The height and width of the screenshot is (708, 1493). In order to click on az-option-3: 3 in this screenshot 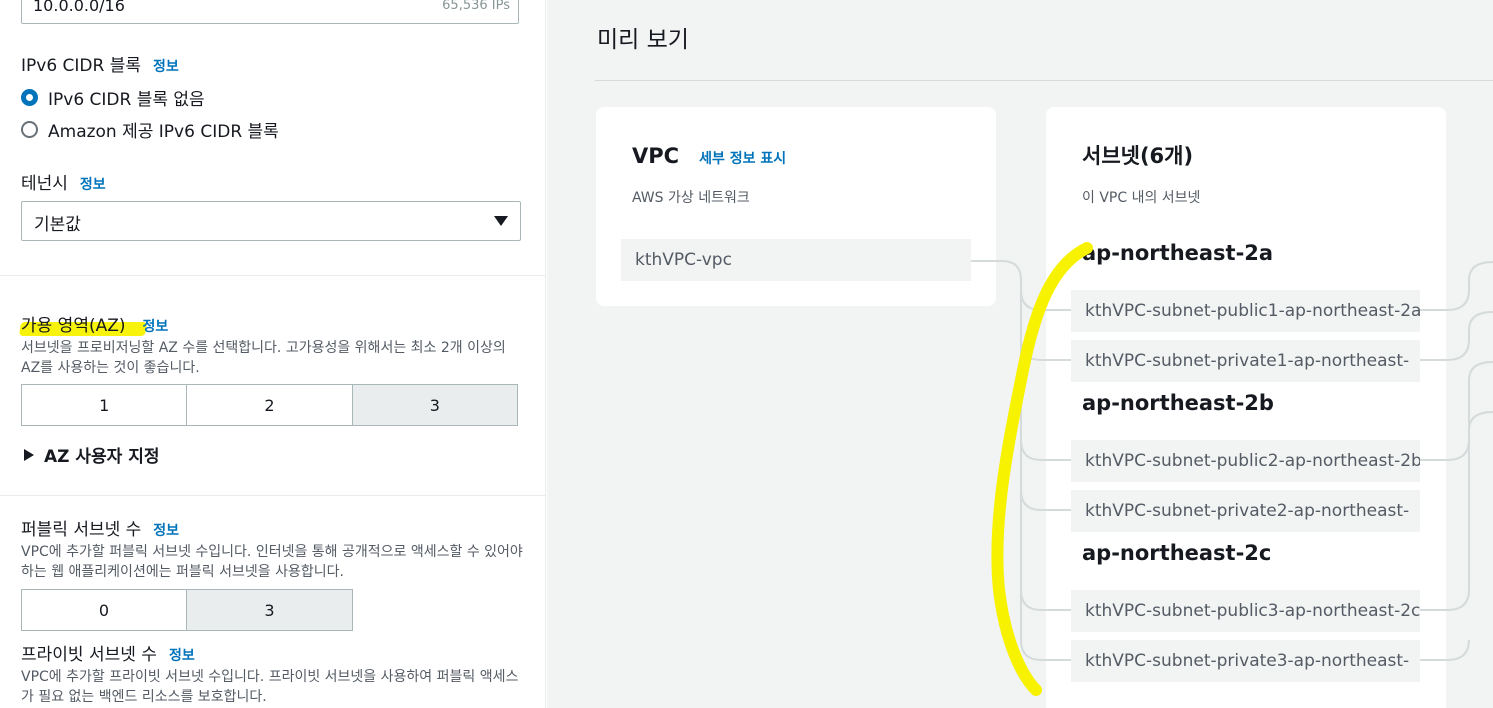, I will do `click(434, 405)`.